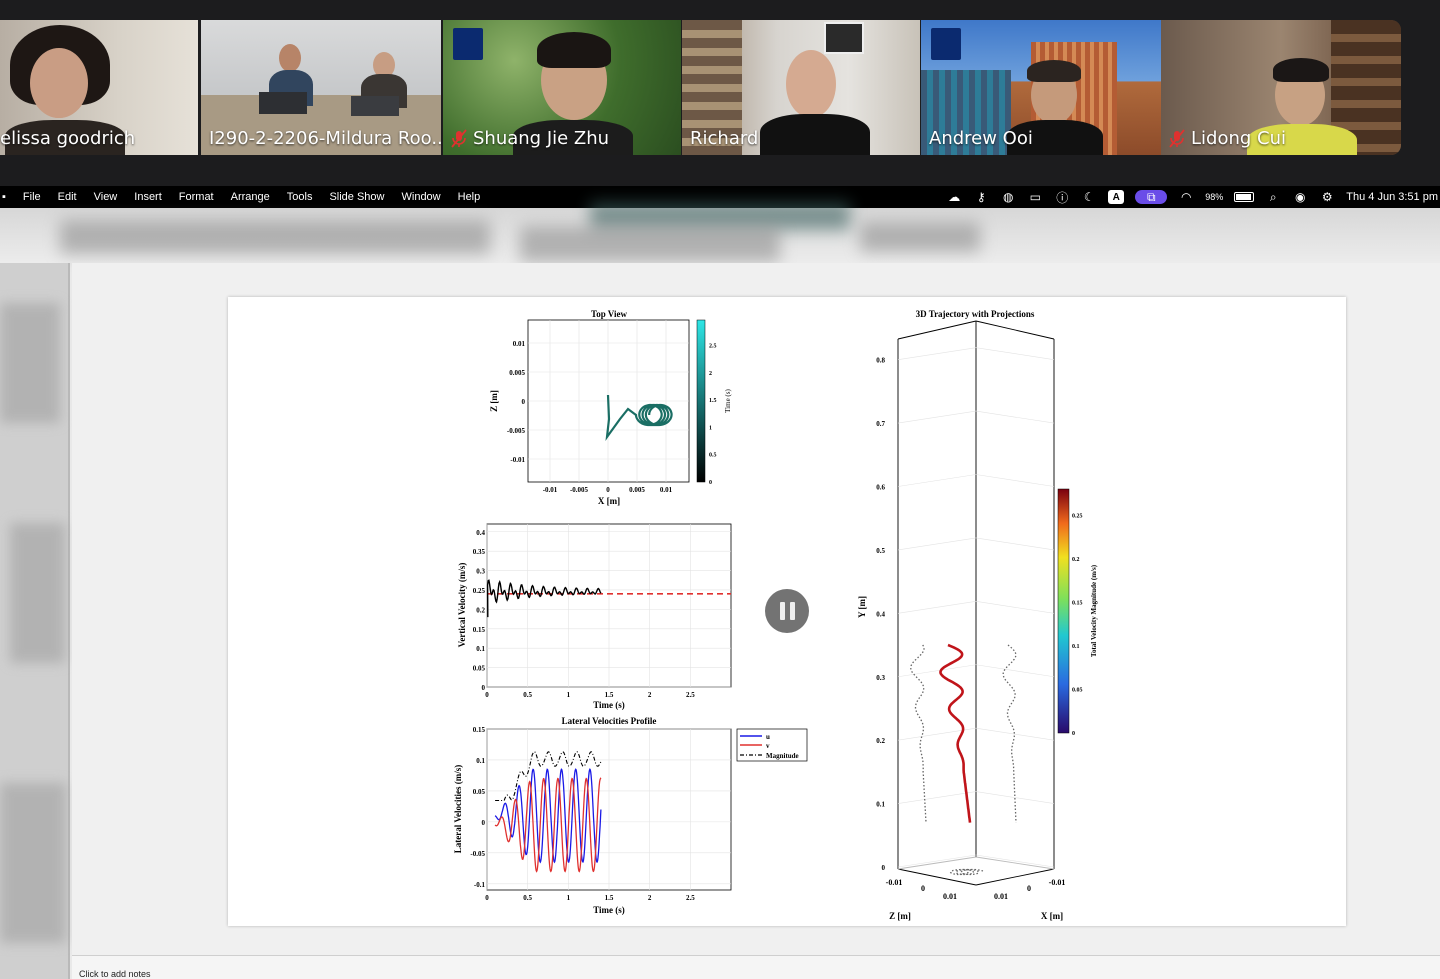 Image resolution: width=1440 pixels, height=979 pixels. Describe the element at coordinates (32, 197) in the screenshot. I see `menu-file: File` at that location.